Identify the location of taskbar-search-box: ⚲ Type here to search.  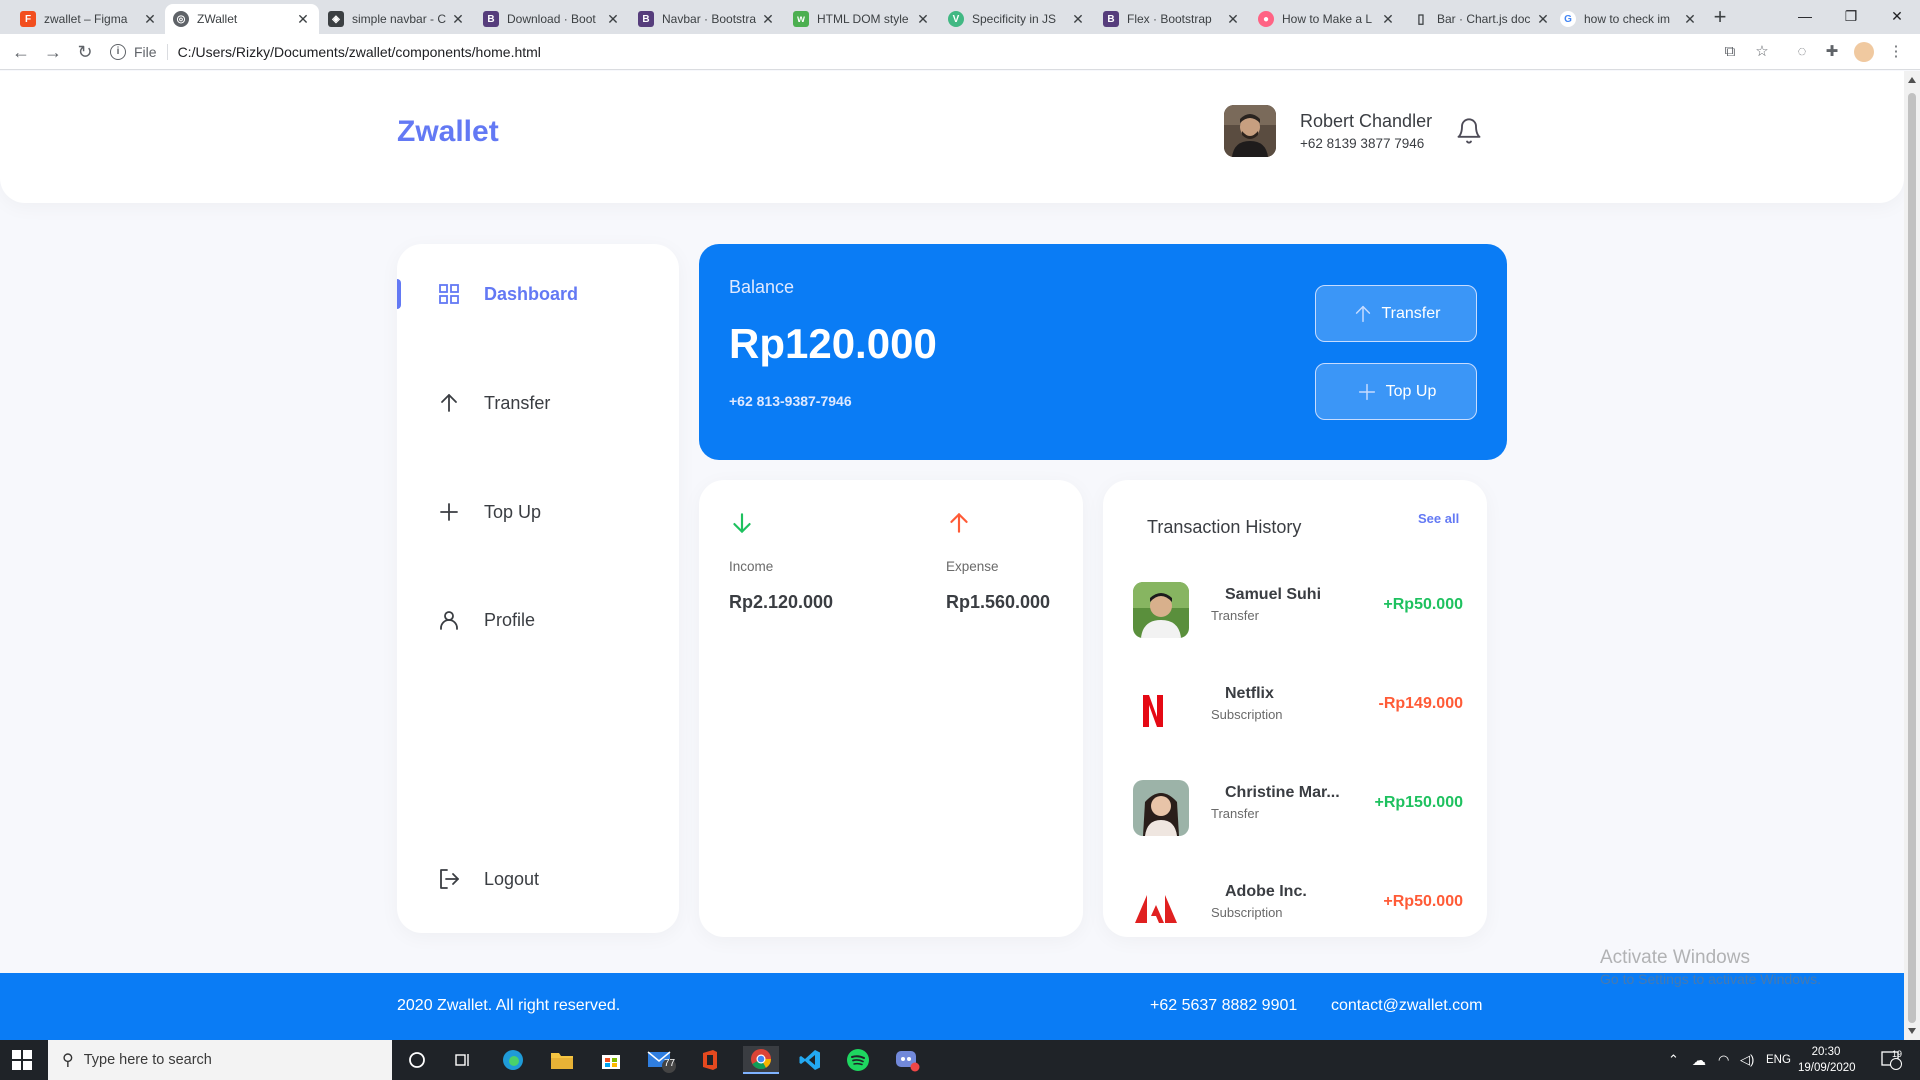
(220, 1060).